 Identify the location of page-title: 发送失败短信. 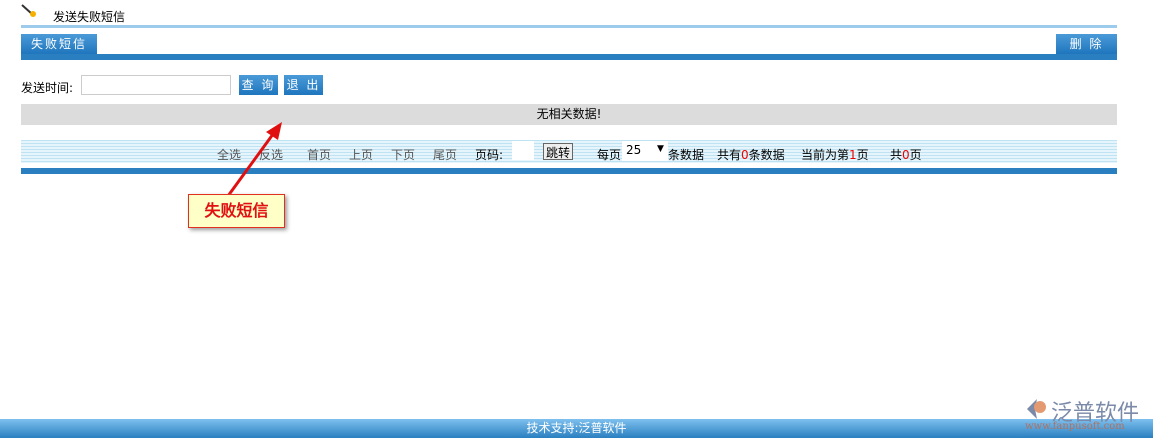
(89, 17).